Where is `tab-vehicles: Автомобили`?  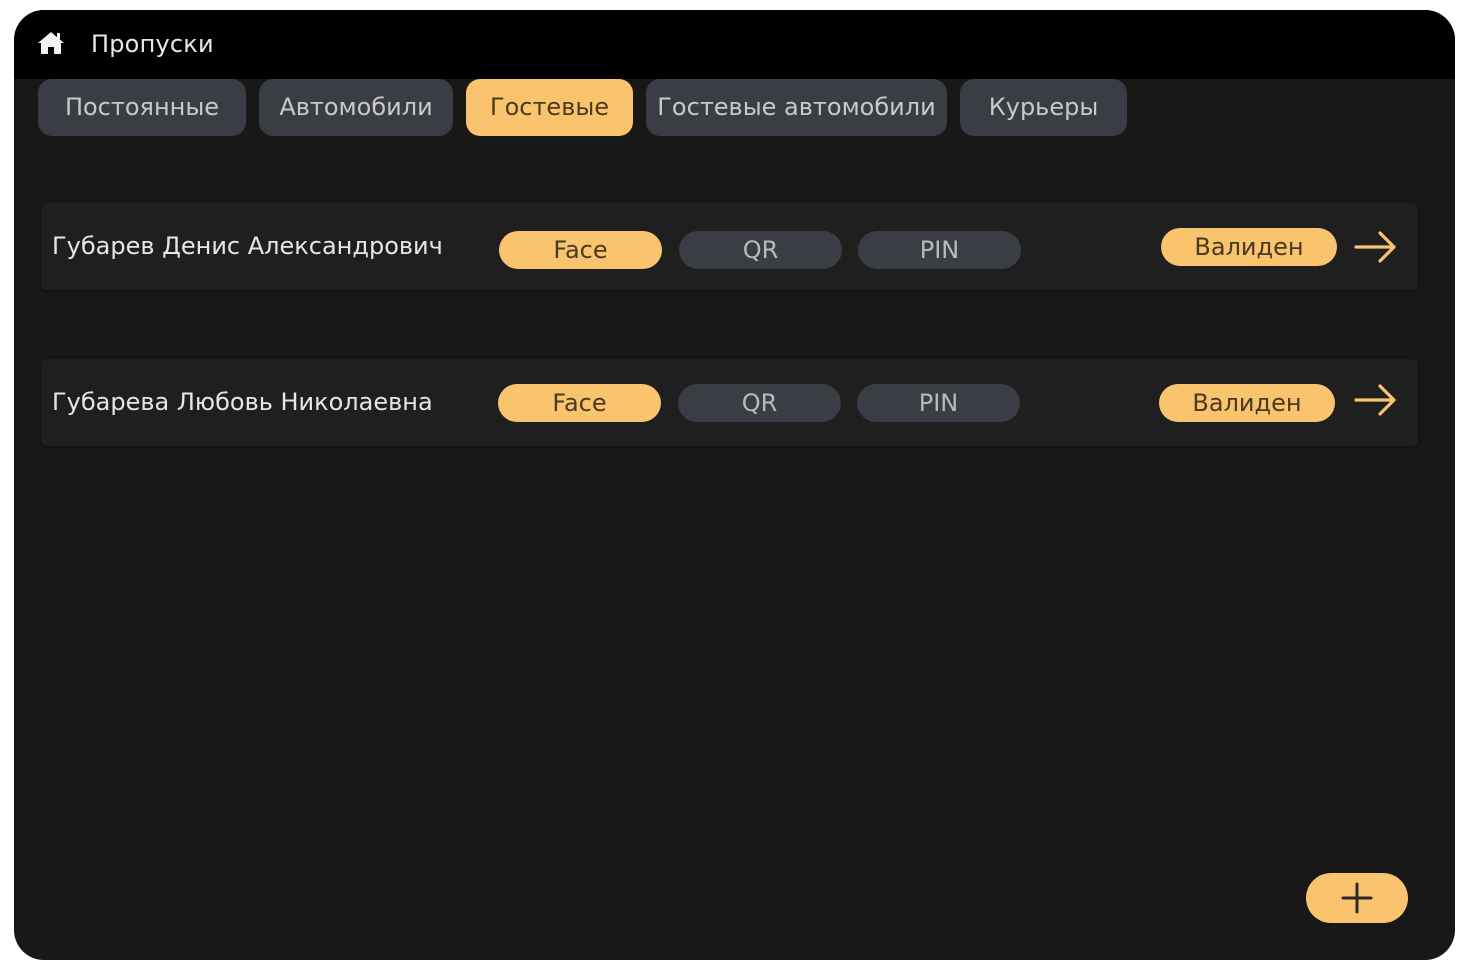 tab-vehicles: Автомобили is located at coordinates (356, 107).